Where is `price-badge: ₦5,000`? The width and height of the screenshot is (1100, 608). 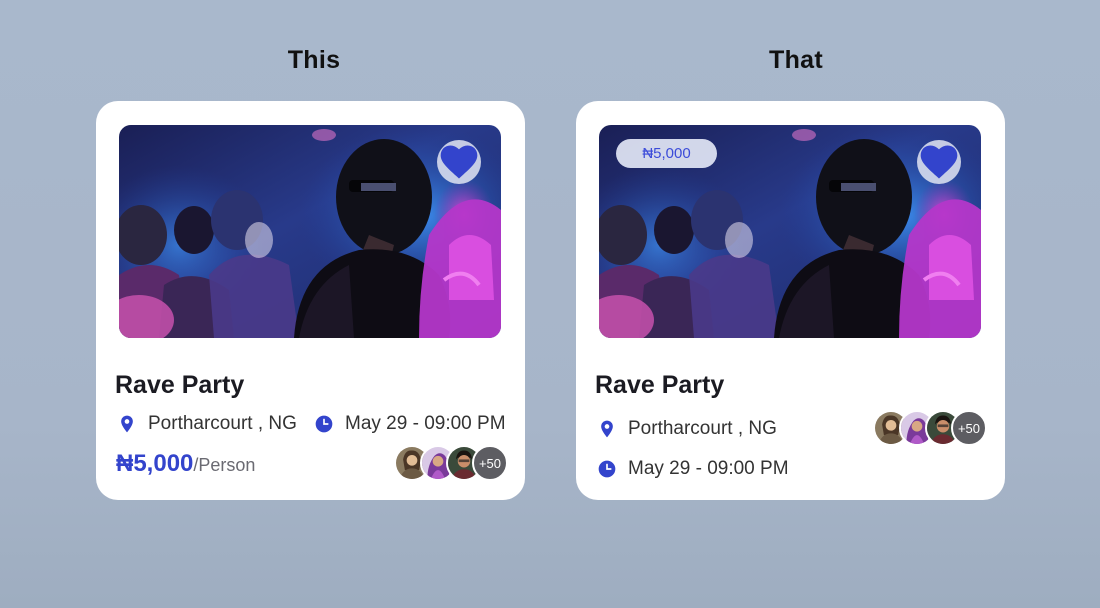 price-badge: ₦5,000 is located at coordinates (666, 153).